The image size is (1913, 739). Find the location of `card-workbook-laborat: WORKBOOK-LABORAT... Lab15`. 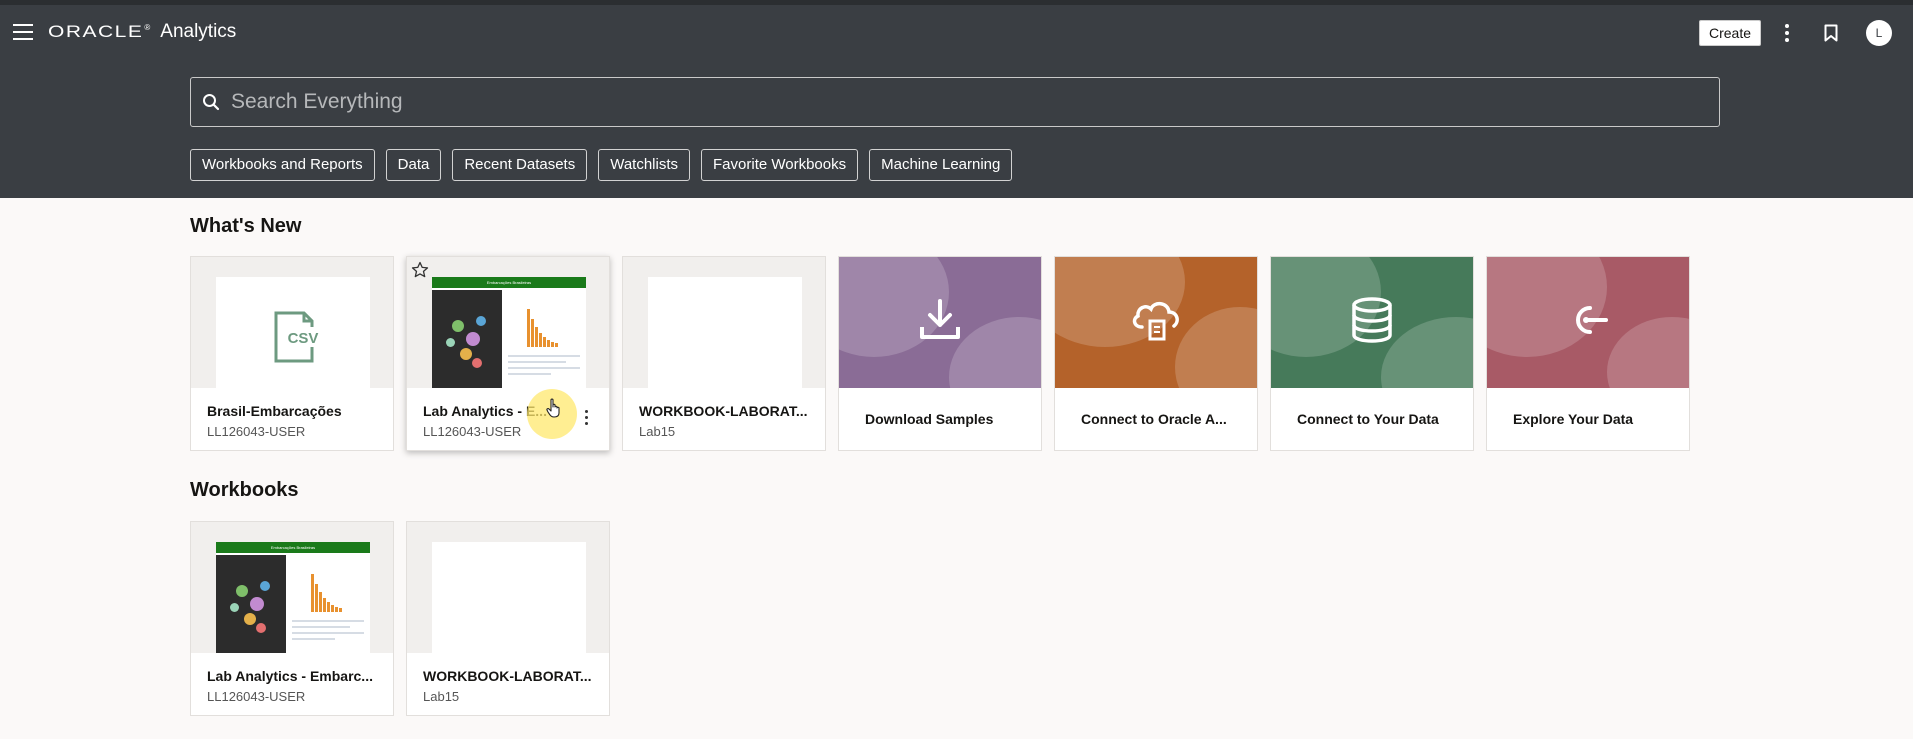

card-workbook-laborat: WORKBOOK-LABORAT... Lab15 is located at coordinates (724, 353).